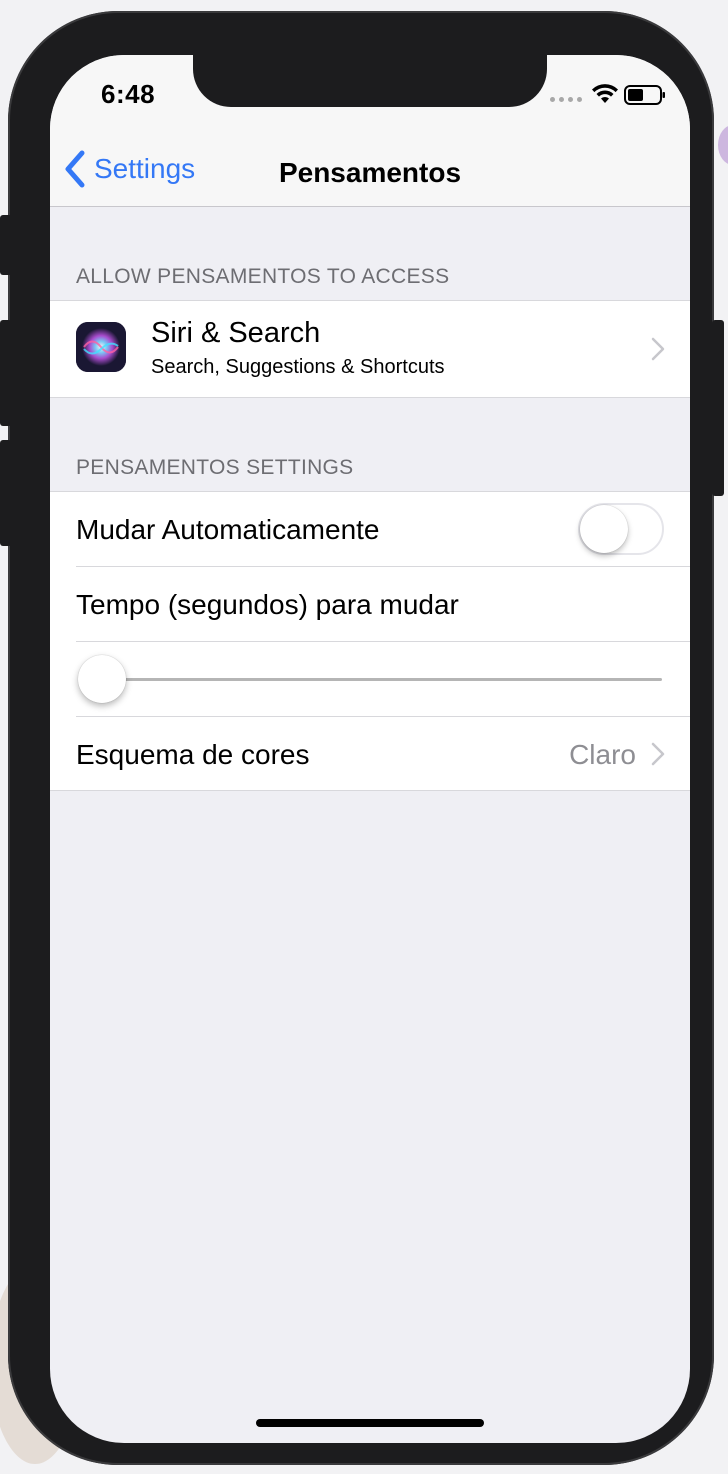 This screenshot has width=728, height=1474. I want to click on wifi-icon, so click(605, 93).